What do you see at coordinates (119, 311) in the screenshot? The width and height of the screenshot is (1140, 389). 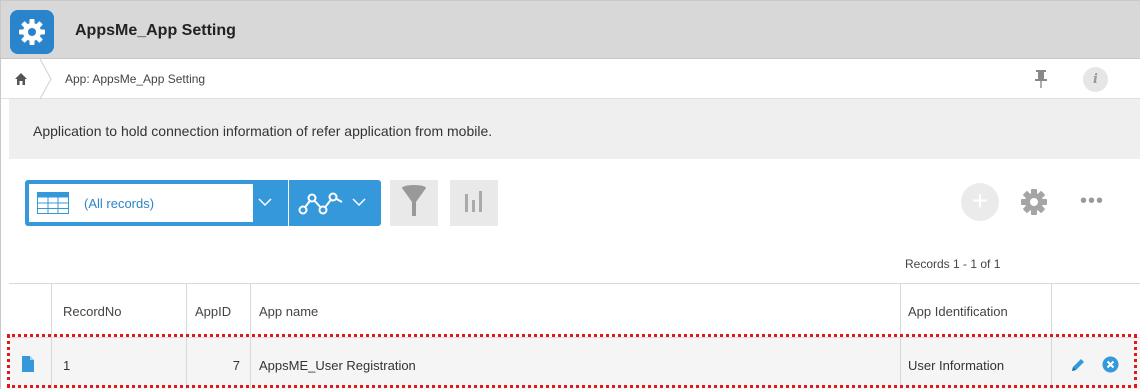 I see `column-header-recordno: RecordNo` at bounding box center [119, 311].